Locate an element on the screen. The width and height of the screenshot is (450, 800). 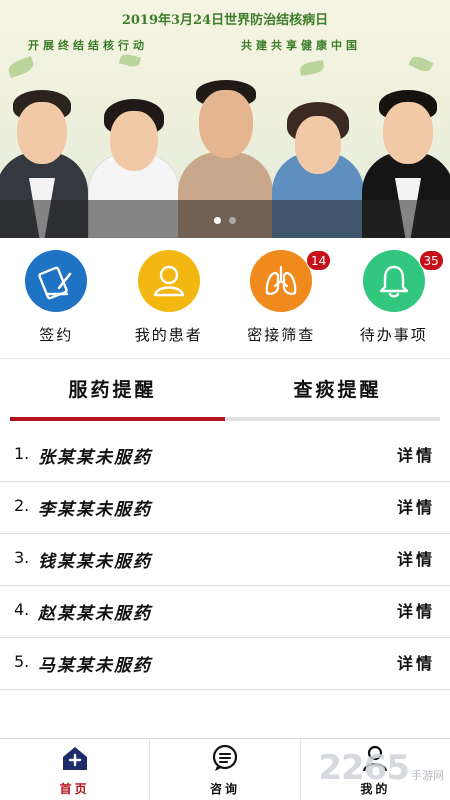
action-contact-screening: 14 密接筛查 is located at coordinates (281, 298).